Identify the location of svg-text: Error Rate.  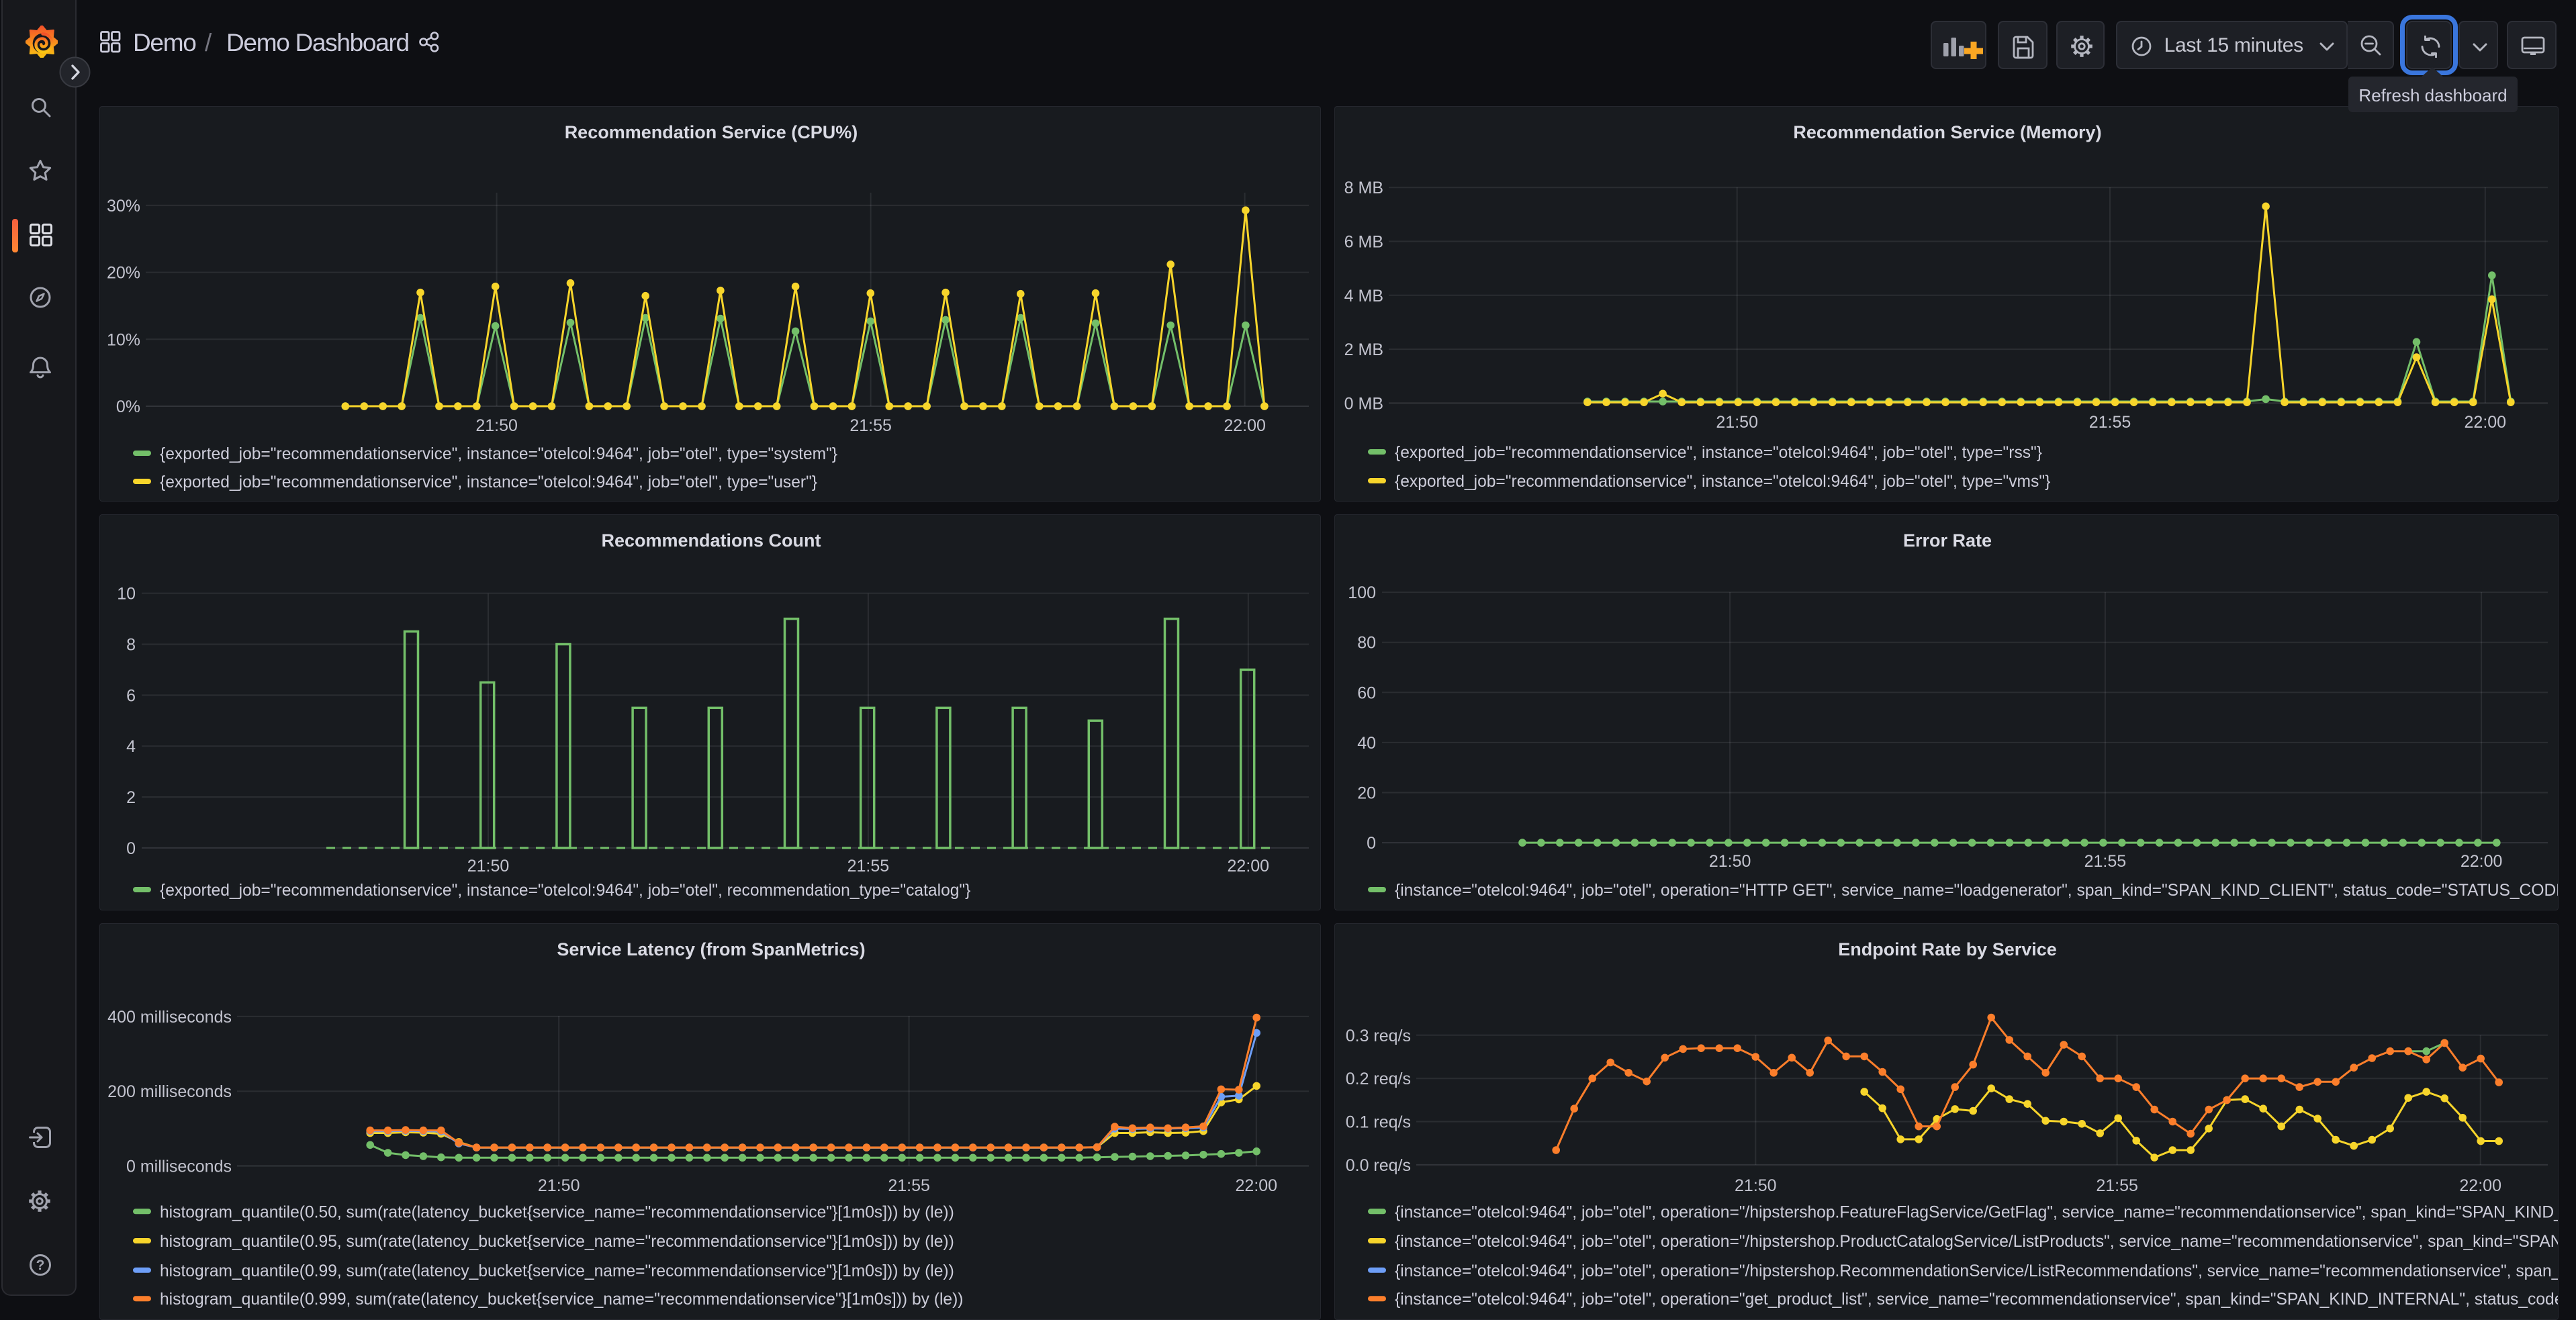
(1947, 541).